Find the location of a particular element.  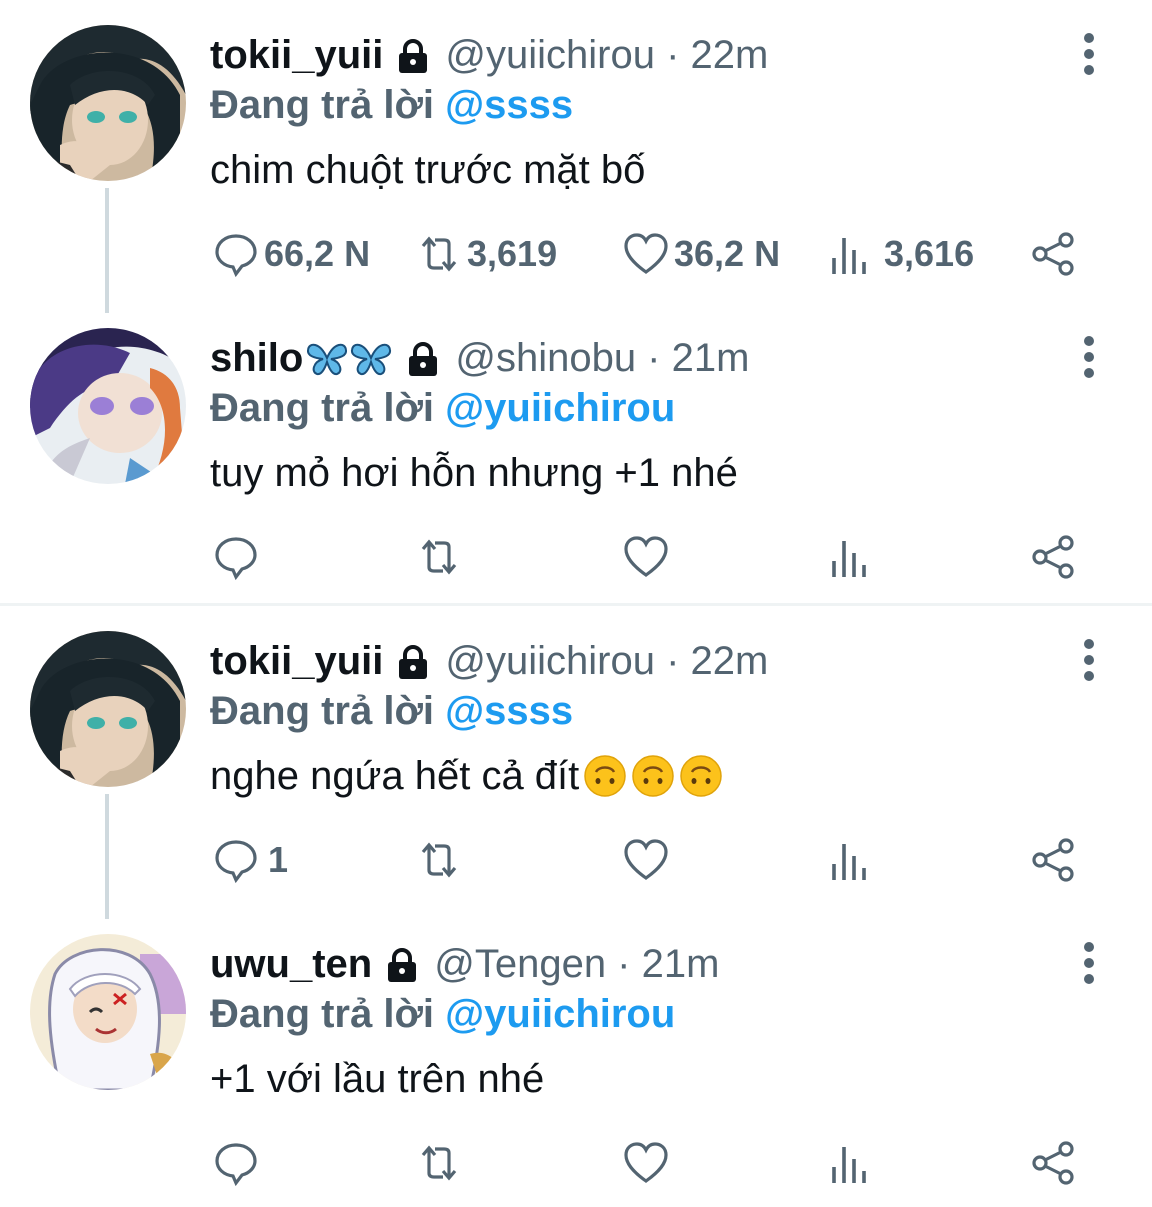

retweet-button: 3,619 is located at coordinates (486, 254).